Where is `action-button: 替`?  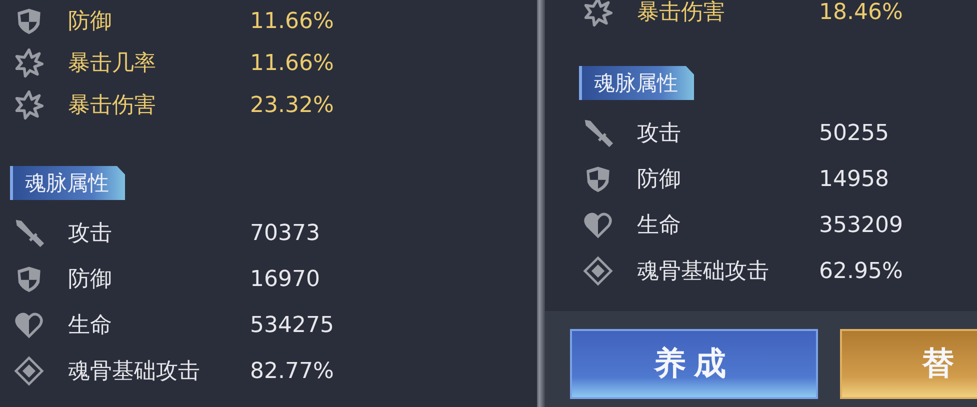 action-button: 替 is located at coordinates (908, 364).